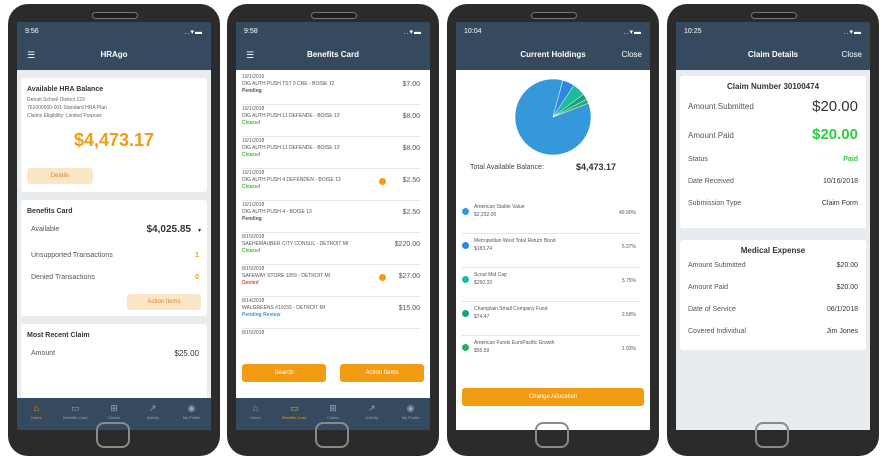 This screenshot has height=460, width=887. I want to click on change-allocation-button: Change Allocation, so click(553, 397).